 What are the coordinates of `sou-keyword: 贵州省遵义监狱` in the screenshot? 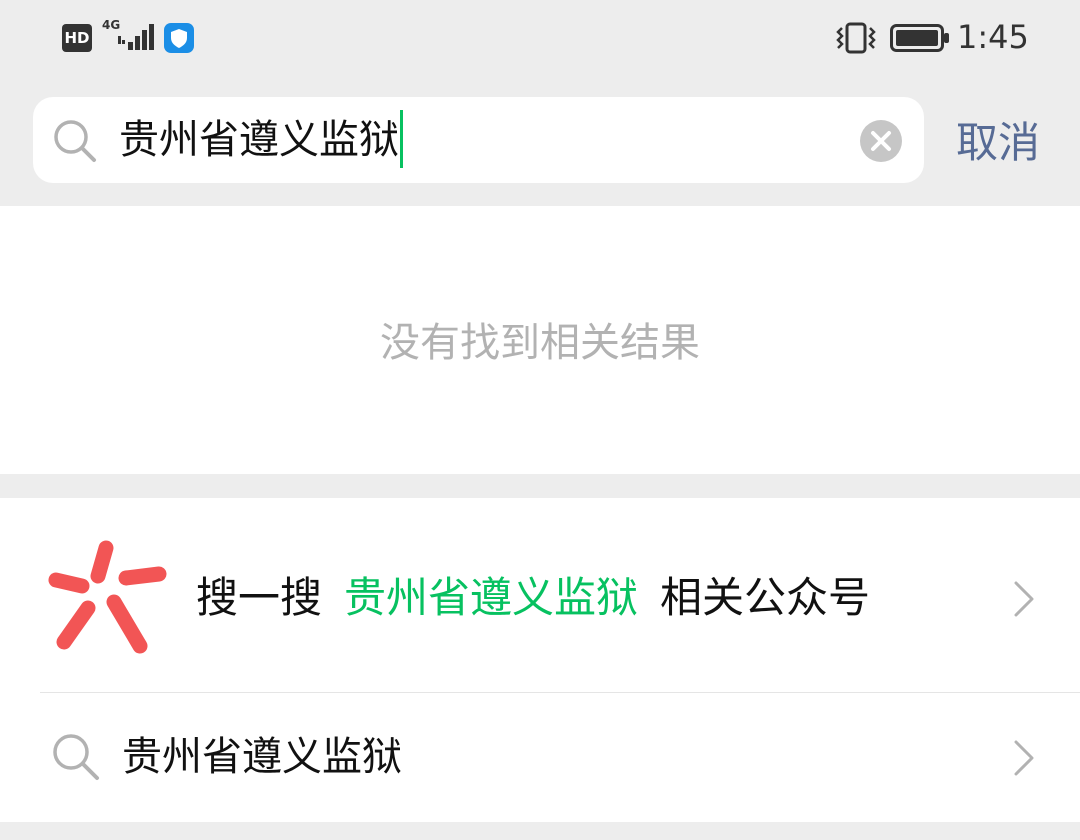 It's located at (491, 597).